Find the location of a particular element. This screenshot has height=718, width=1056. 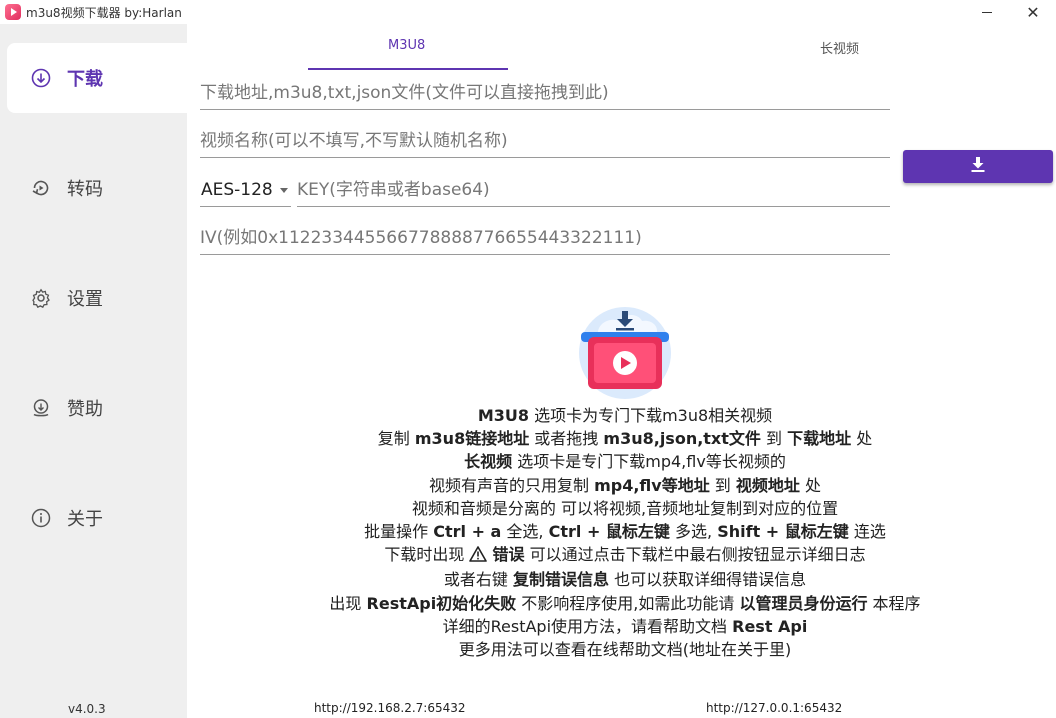

help-bold: Shift + 鼠标左键 is located at coordinates (783, 532).